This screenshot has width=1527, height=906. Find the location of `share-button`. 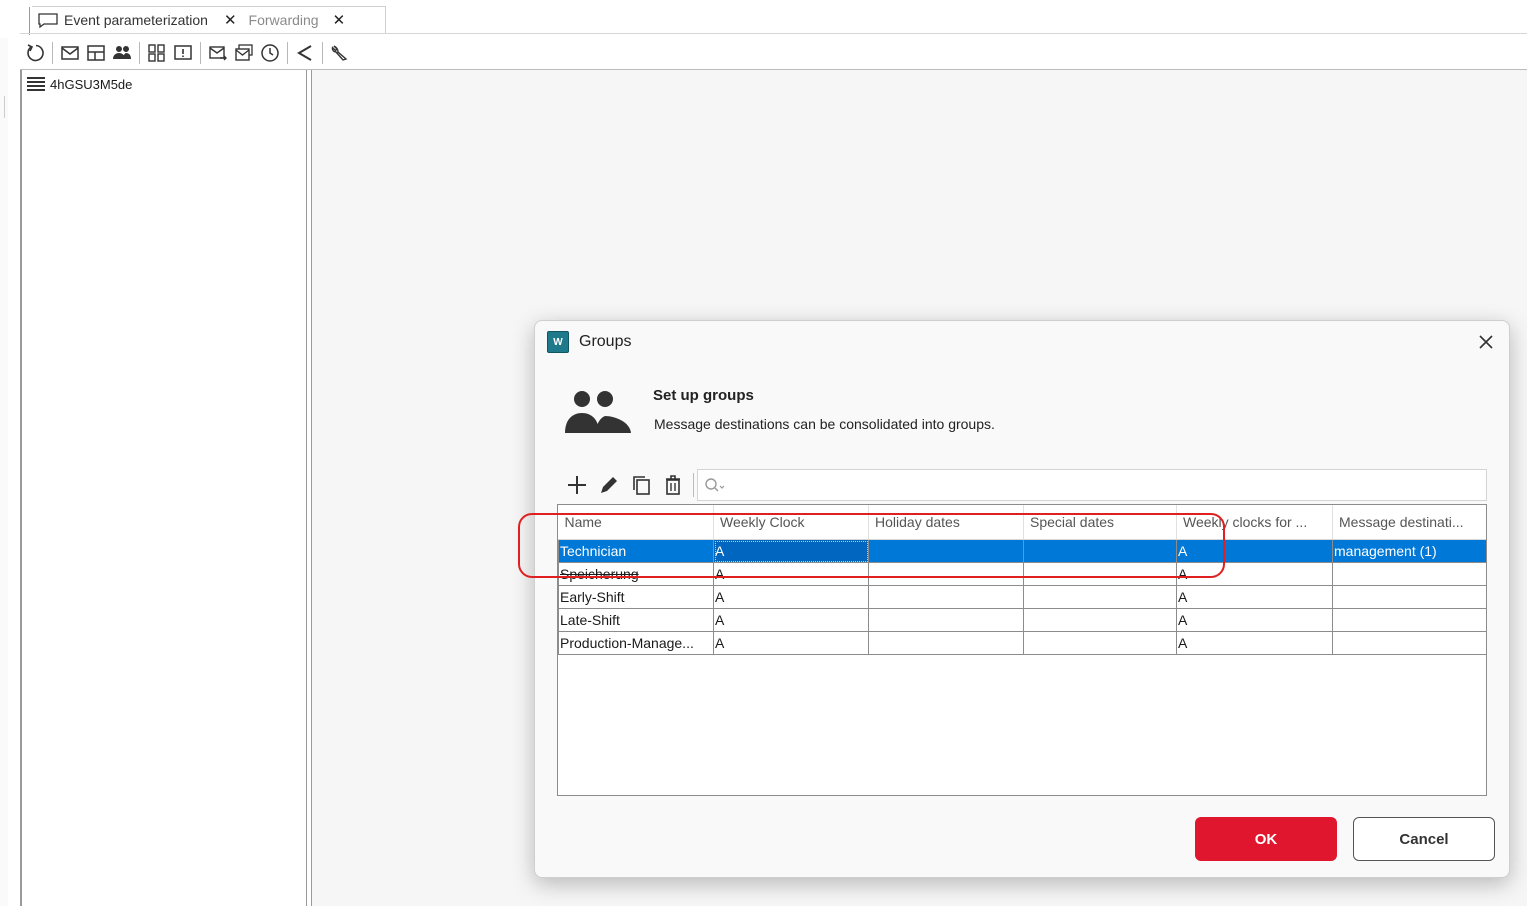

share-button is located at coordinates (305, 53).